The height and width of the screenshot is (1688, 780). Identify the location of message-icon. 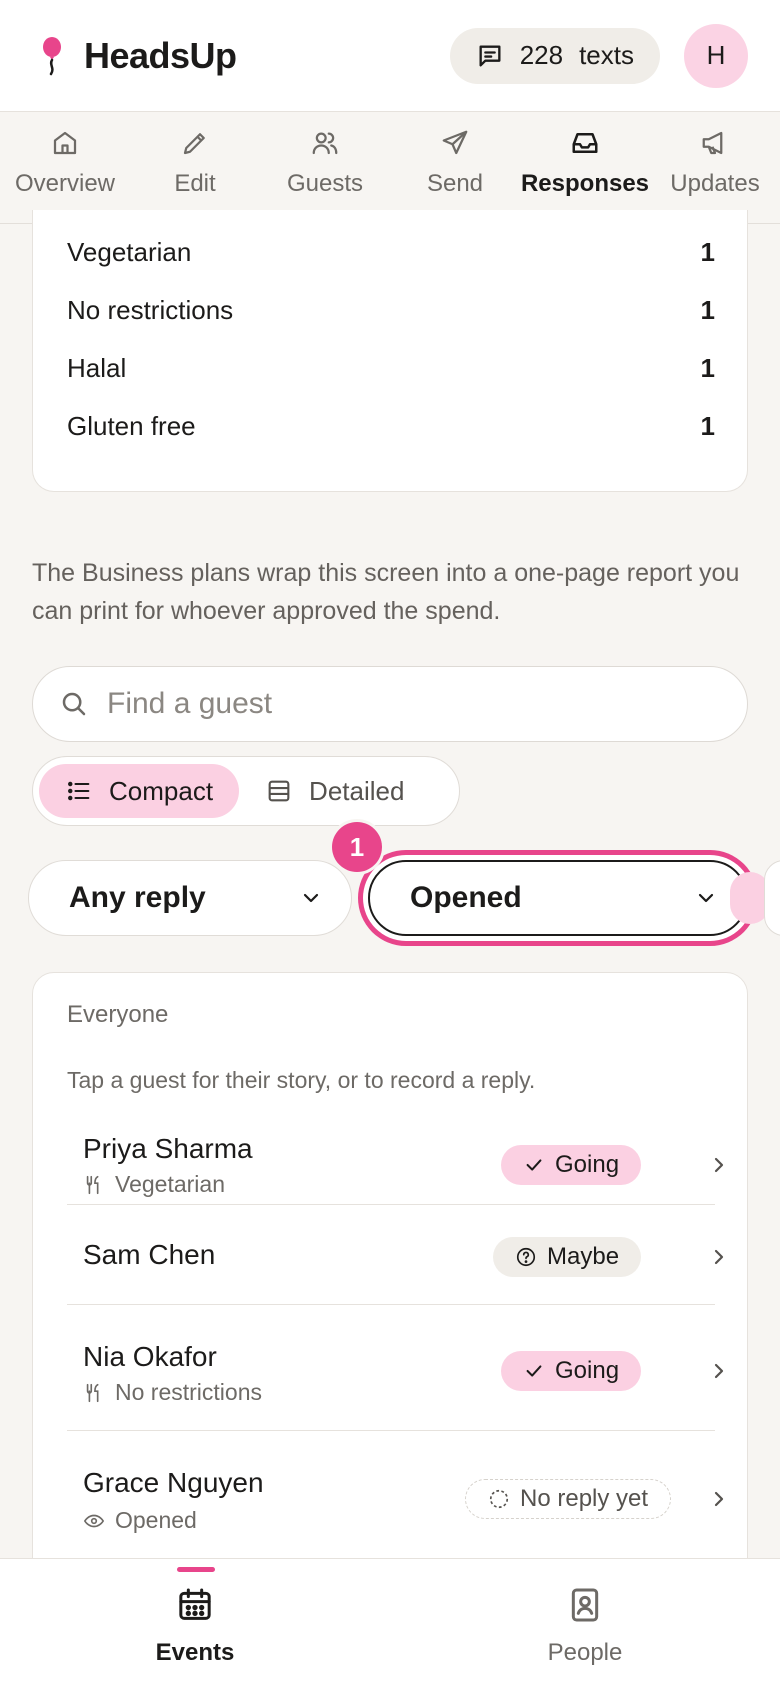
(490, 56).